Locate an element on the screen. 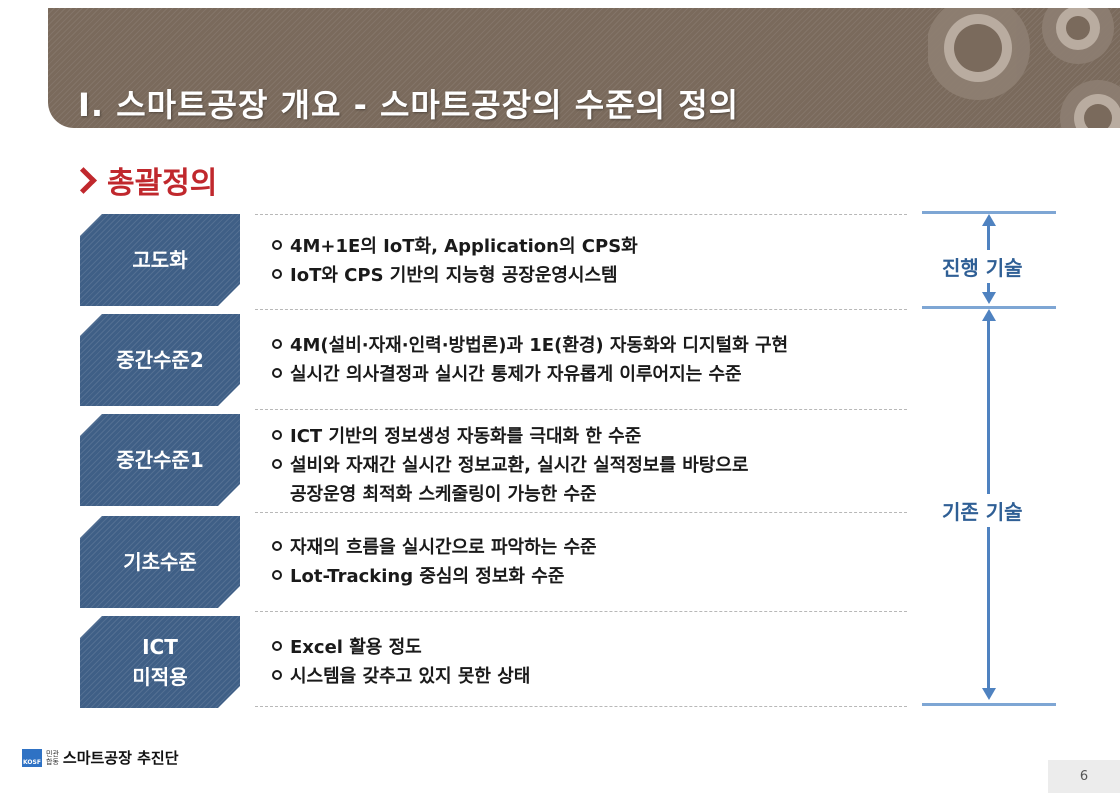 The height and width of the screenshot is (793, 1120). level-box-no-ict: ICT 미적용 is located at coordinates (160, 662).